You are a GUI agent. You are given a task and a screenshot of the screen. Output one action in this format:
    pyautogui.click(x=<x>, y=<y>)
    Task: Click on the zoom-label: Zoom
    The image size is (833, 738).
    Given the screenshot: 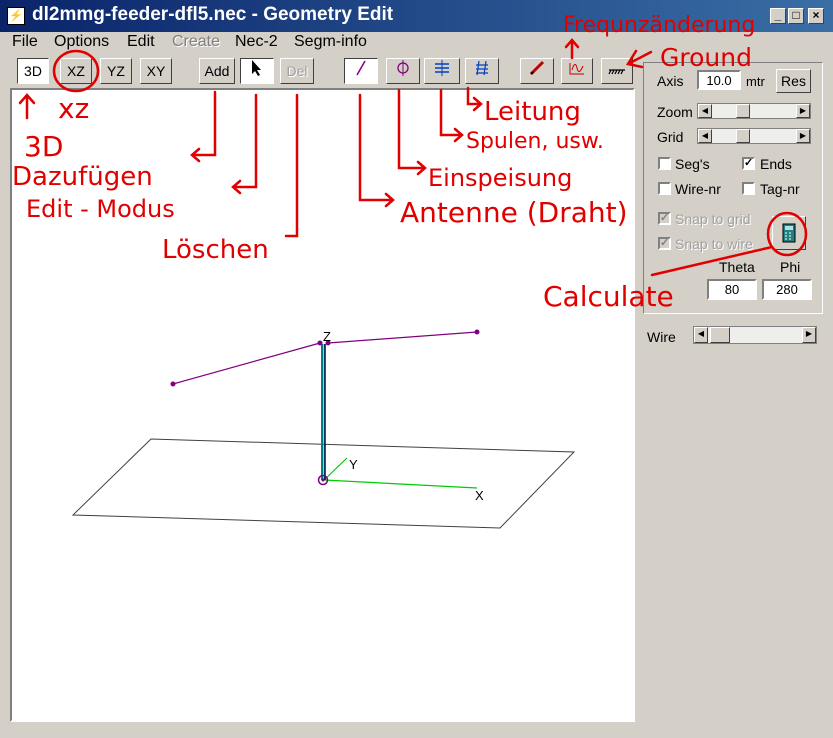 What is the action you would take?
    pyautogui.click(x=675, y=112)
    